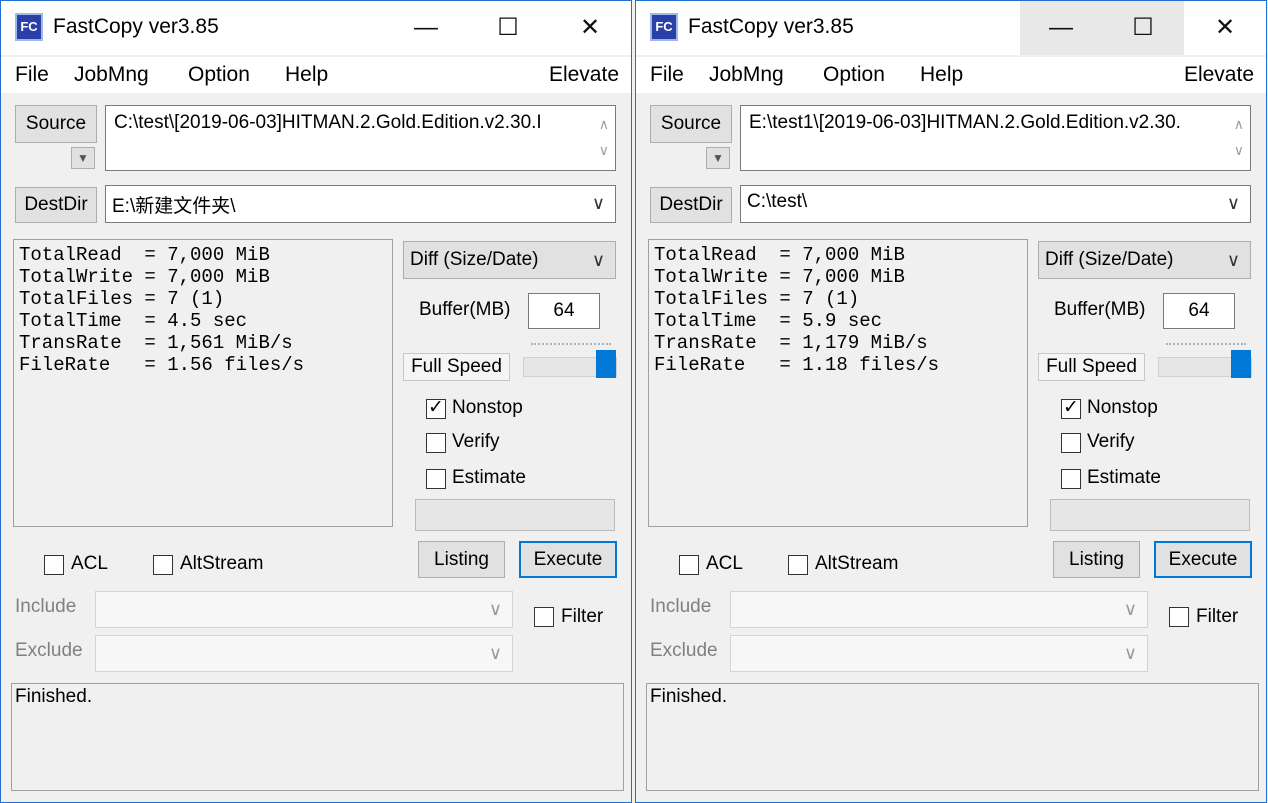 The image size is (1268, 803). What do you see at coordinates (777, 201) in the screenshot?
I see `dest-path-text: C:\test\` at bounding box center [777, 201].